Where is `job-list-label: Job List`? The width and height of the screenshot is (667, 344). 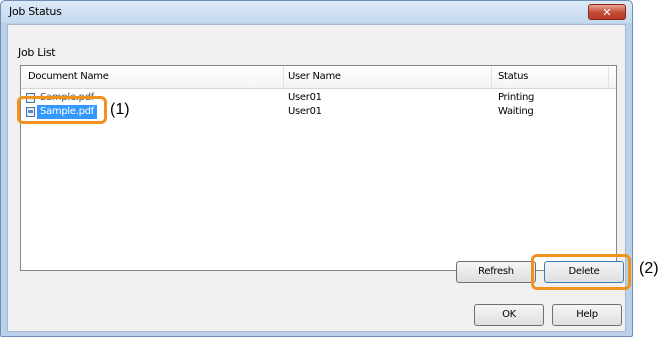 job-list-label: Job List is located at coordinates (37, 52).